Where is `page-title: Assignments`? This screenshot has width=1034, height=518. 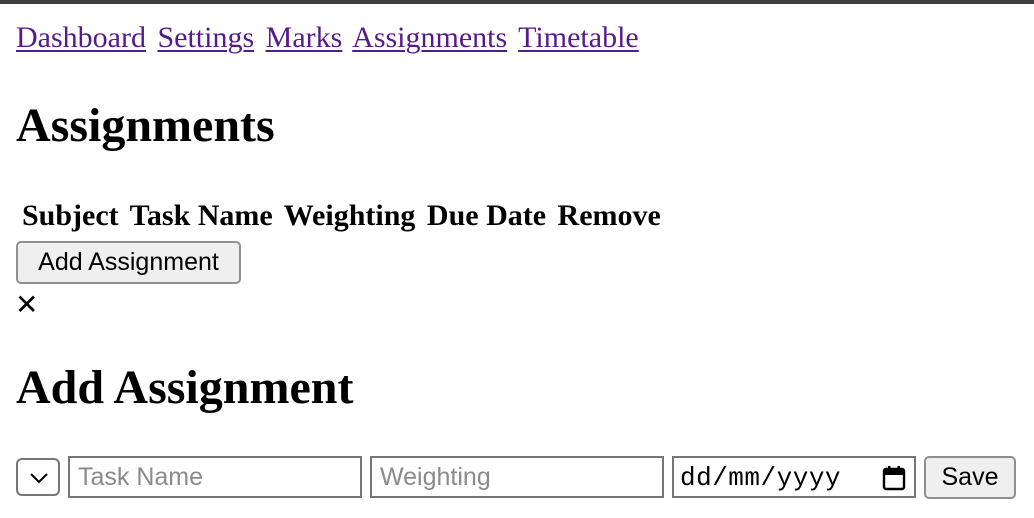 page-title: Assignments is located at coordinates (145, 125).